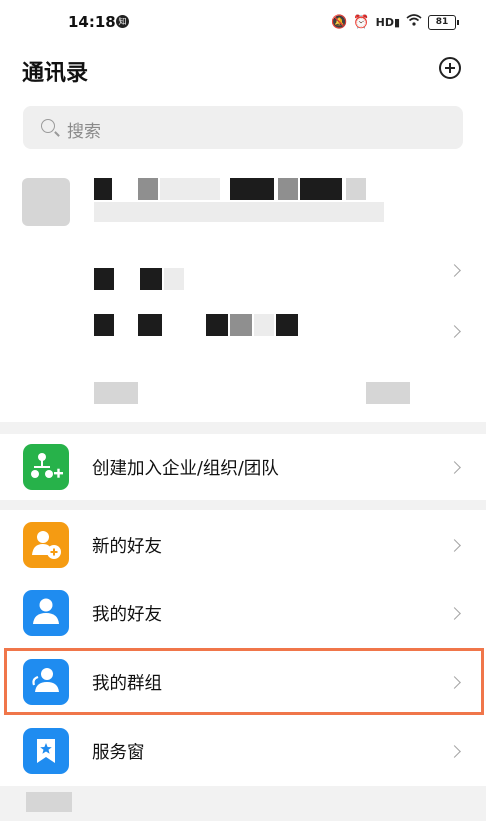 This screenshot has height=821, width=486. I want to click on bookmark-star-icon, so click(46, 751).